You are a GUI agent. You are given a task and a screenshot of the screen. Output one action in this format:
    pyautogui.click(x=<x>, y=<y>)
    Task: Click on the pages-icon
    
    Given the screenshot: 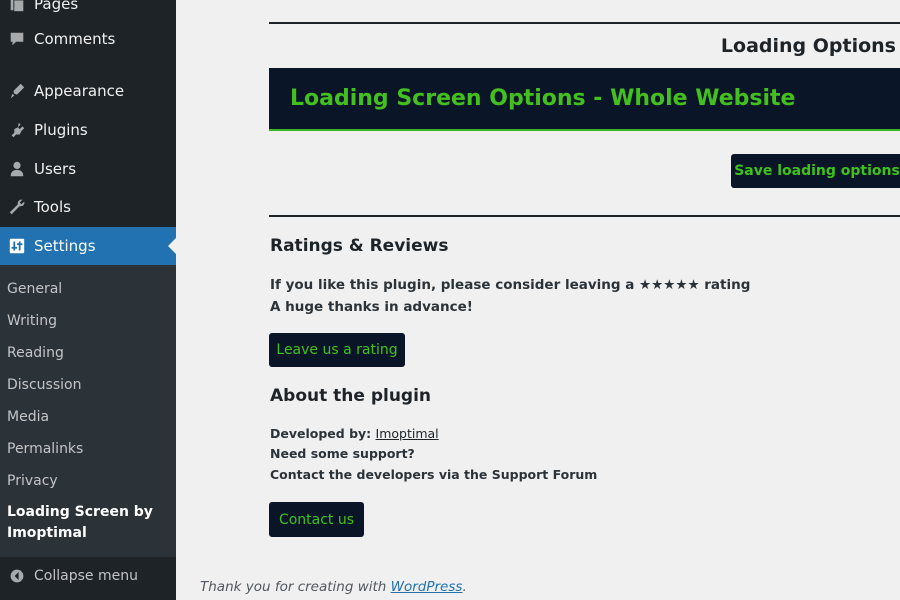 What is the action you would take?
    pyautogui.click(x=17, y=6)
    